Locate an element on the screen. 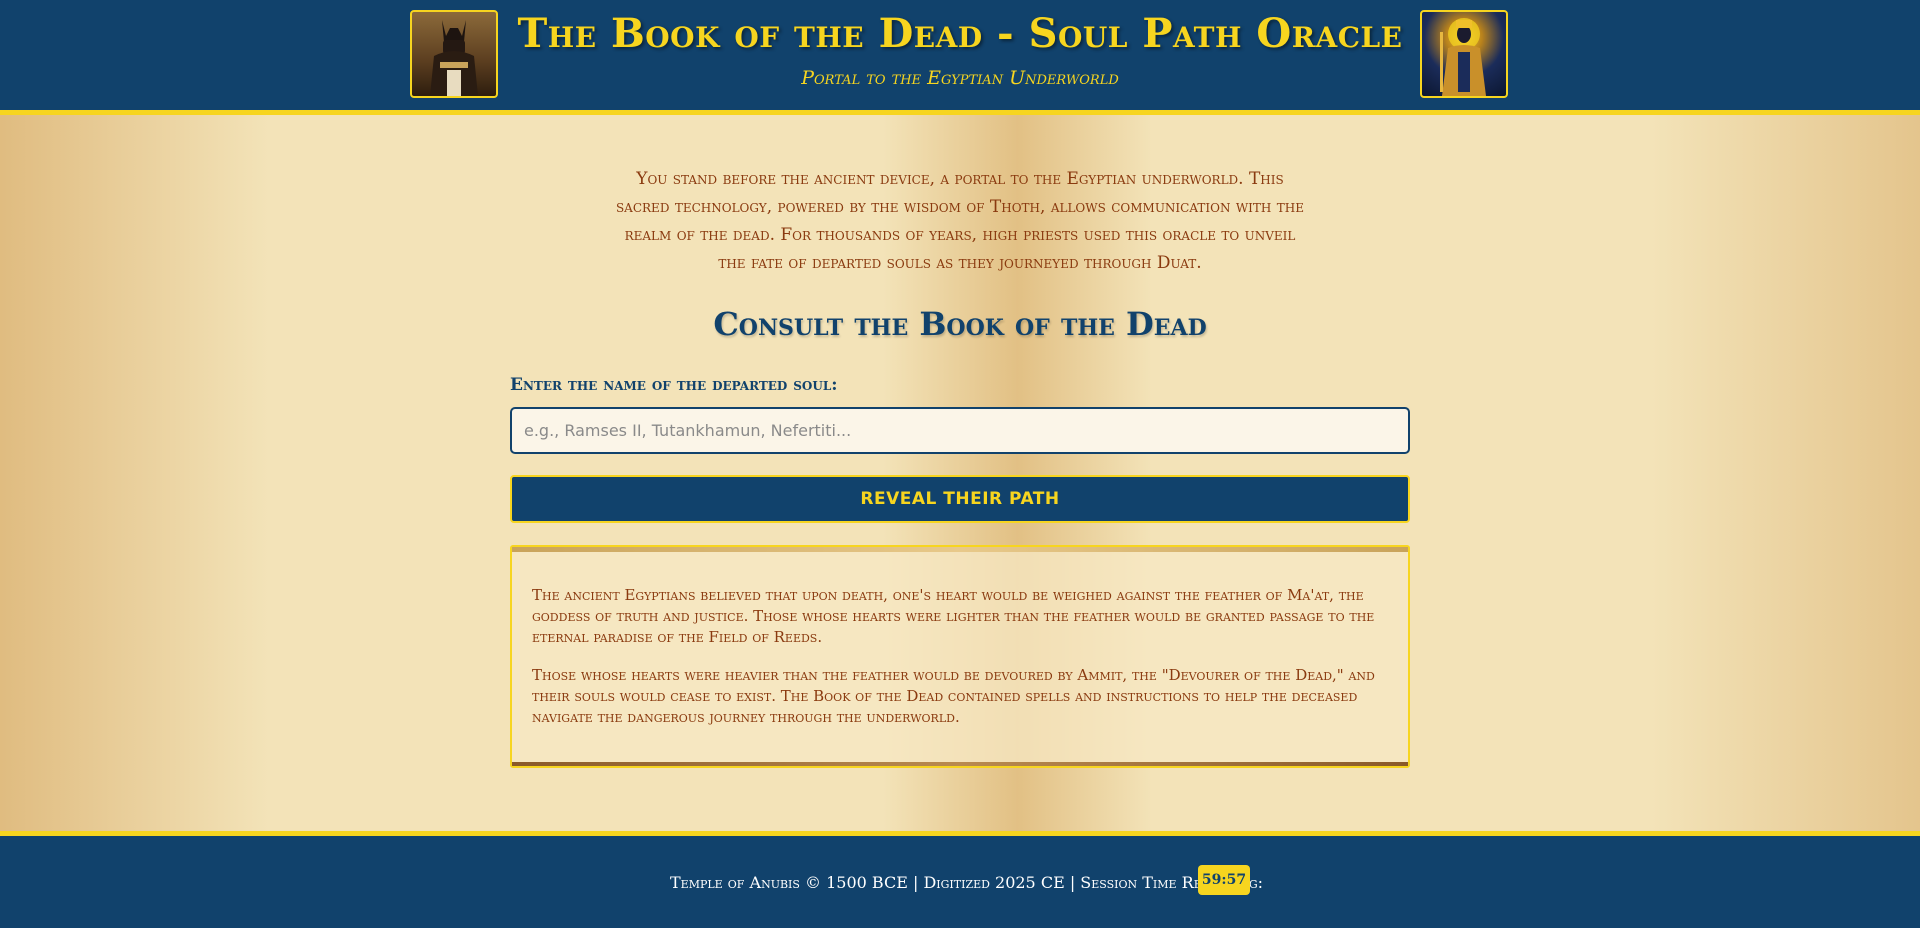  scroll-rim-bottom is located at coordinates (960, 764).